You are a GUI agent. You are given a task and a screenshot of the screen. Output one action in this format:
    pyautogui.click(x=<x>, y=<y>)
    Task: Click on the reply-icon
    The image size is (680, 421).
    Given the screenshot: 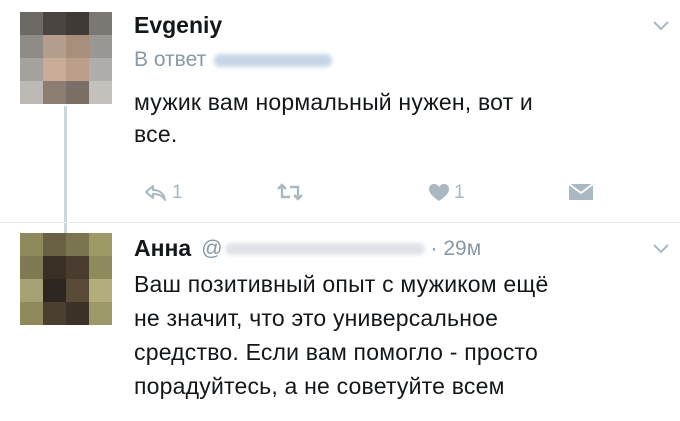 What is the action you would take?
    pyautogui.click(x=155, y=193)
    